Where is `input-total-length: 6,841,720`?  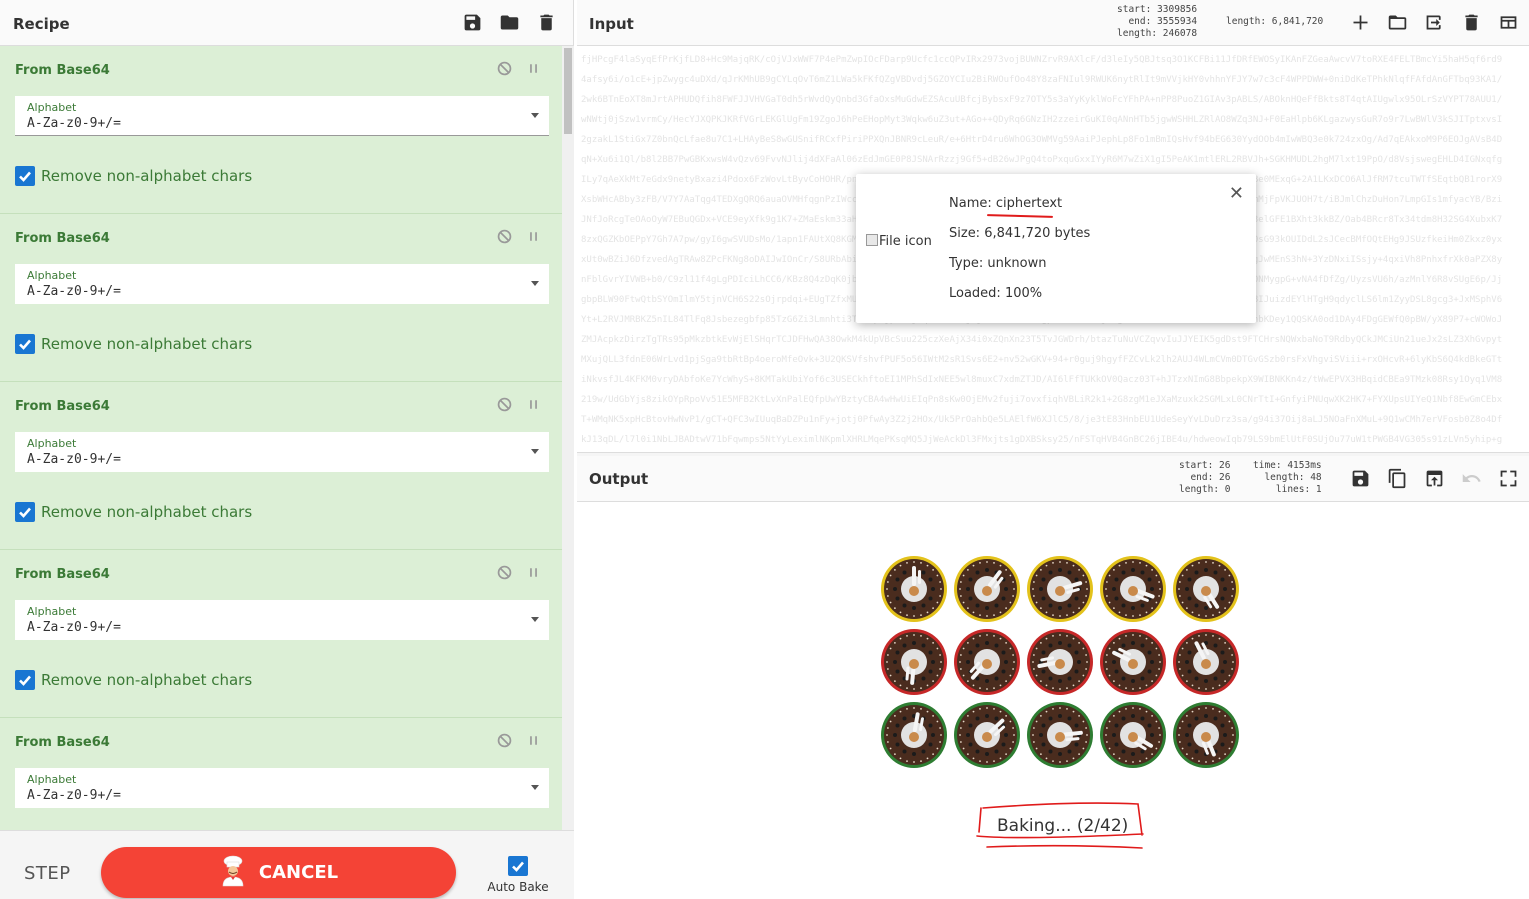
input-total-length: 6,841,720 is located at coordinates (1297, 21).